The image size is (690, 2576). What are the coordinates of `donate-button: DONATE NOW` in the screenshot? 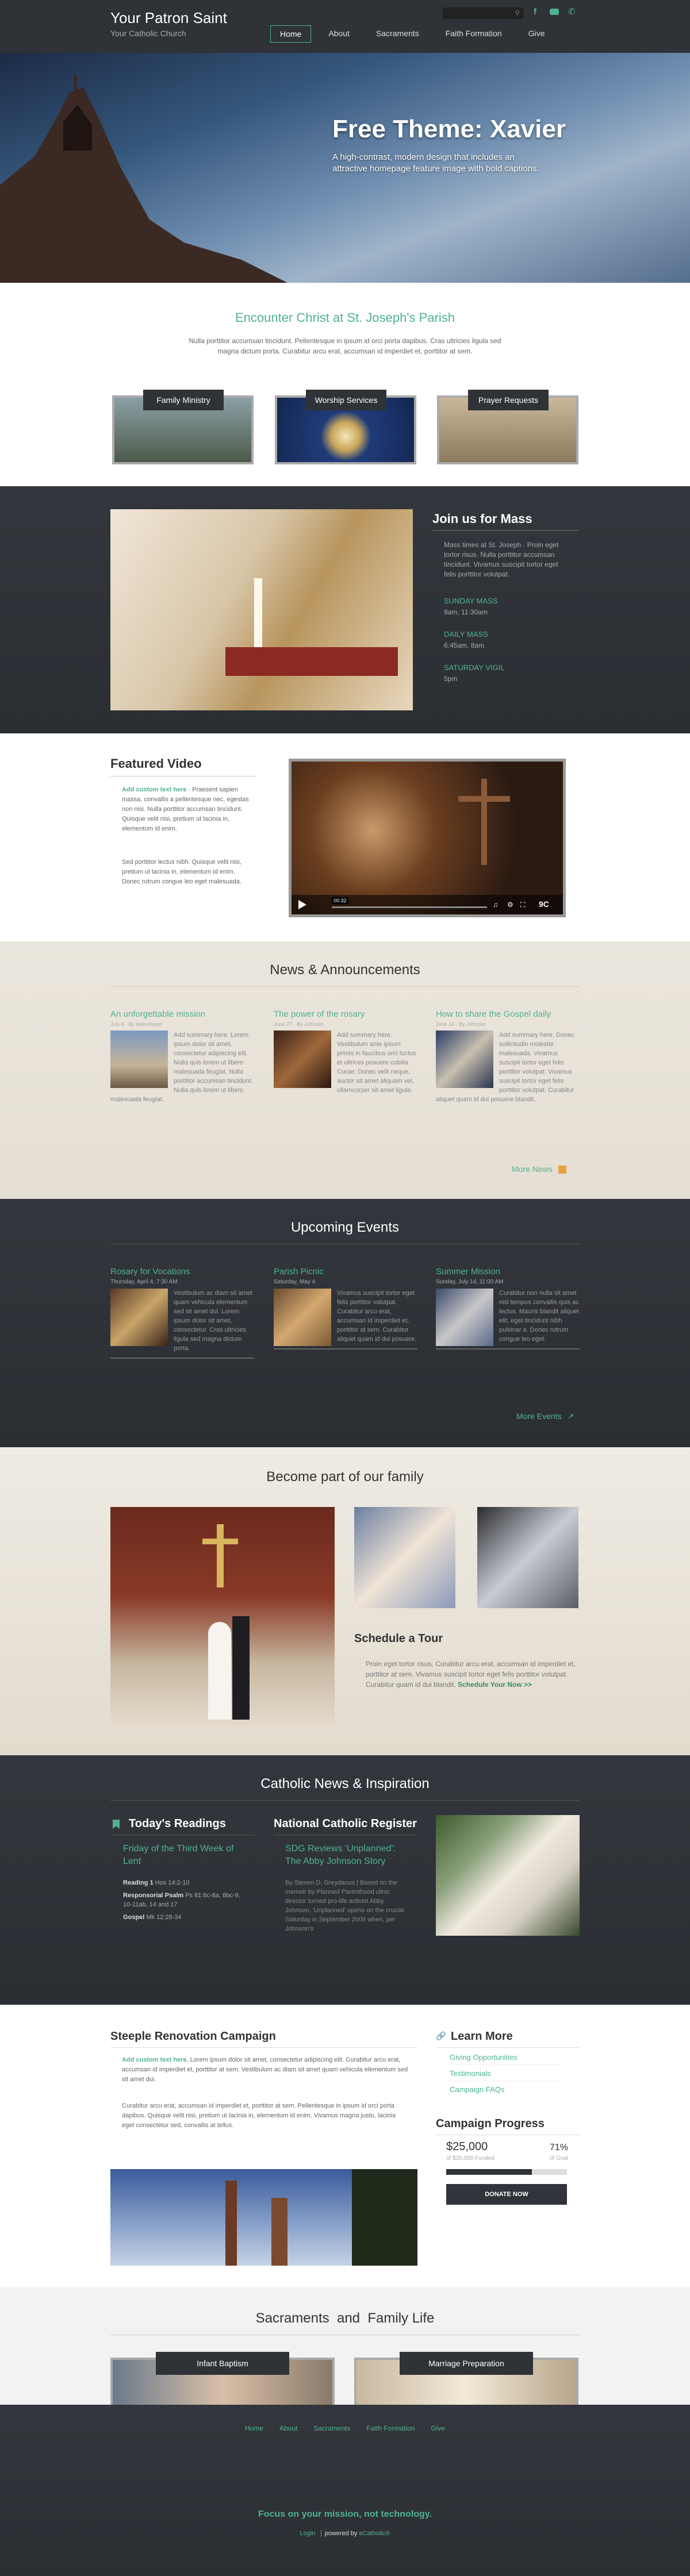 It's located at (506, 2194).